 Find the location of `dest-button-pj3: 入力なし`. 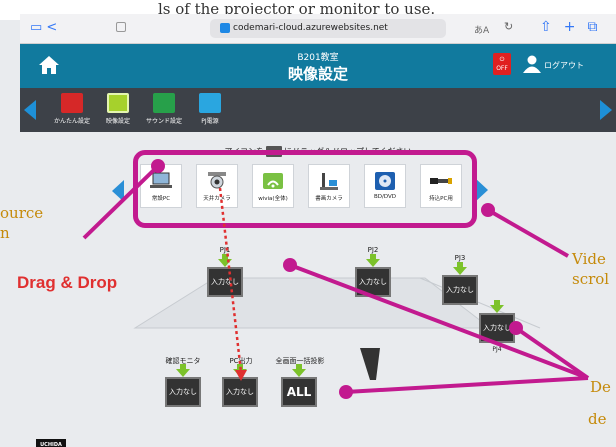

dest-button-pj3: 入力なし is located at coordinates (460, 290).